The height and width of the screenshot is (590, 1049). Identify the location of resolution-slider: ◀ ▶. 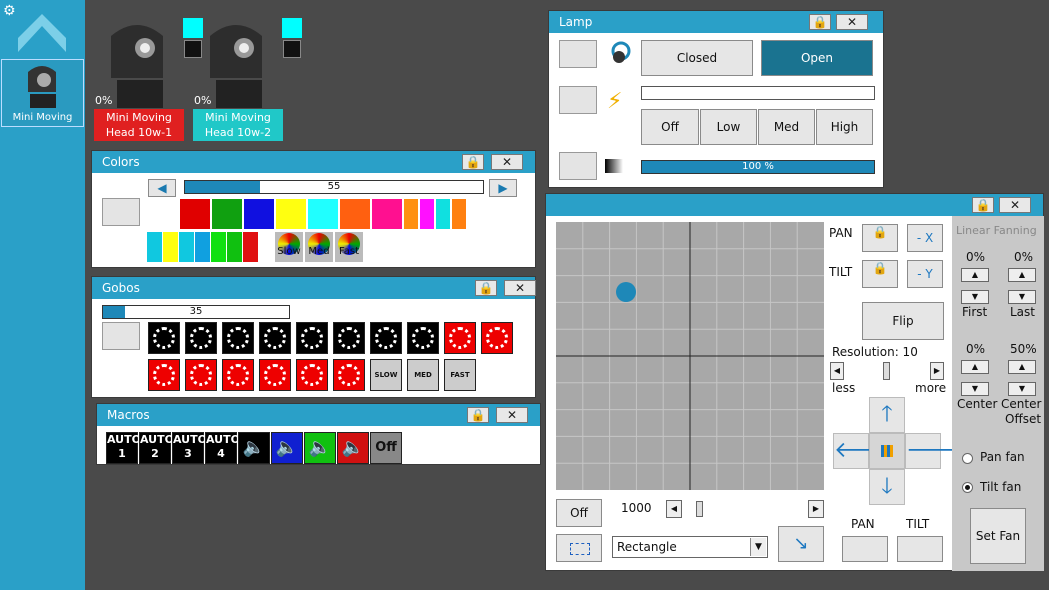
(887, 372).